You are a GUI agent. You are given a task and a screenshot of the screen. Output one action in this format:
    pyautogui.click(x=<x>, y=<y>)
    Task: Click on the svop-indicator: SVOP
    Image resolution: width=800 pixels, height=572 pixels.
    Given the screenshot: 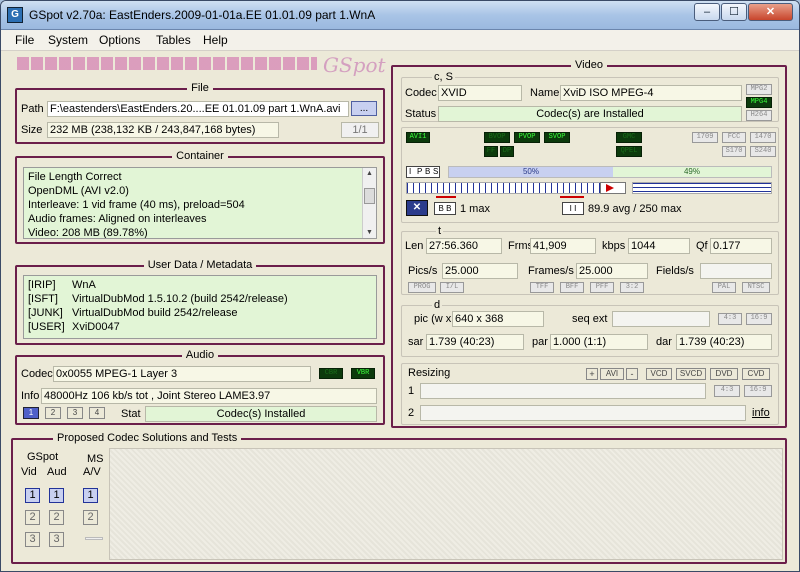 What is the action you would take?
    pyautogui.click(x=557, y=137)
    